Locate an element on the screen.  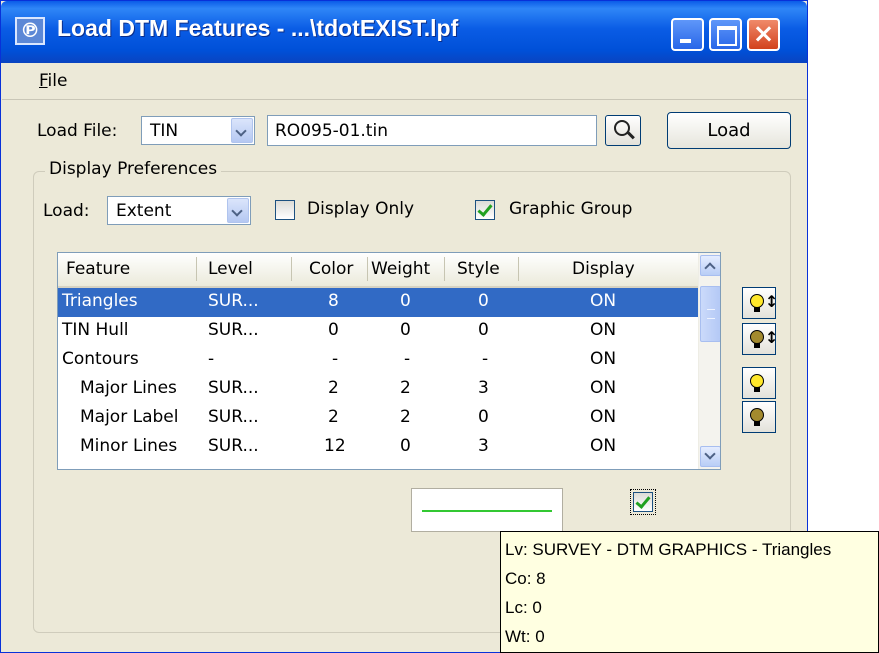
preview-line is located at coordinates (487, 511).